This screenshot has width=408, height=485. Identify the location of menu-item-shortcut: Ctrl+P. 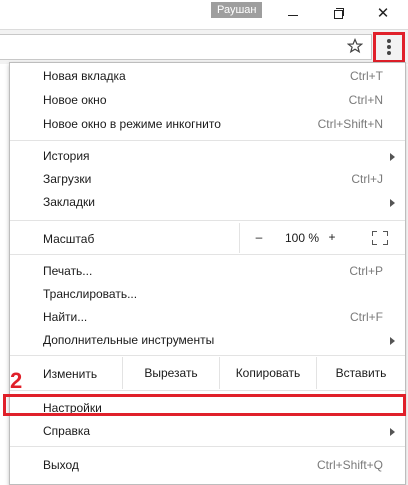
(366, 271).